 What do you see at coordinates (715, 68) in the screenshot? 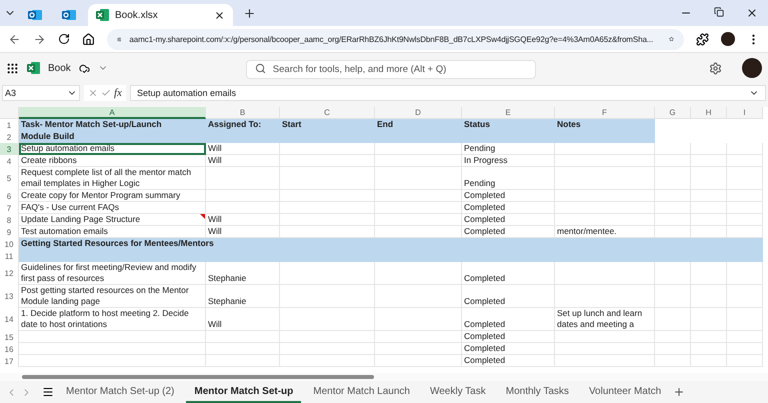
I see `settings-icon` at bounding box center [715, 68].